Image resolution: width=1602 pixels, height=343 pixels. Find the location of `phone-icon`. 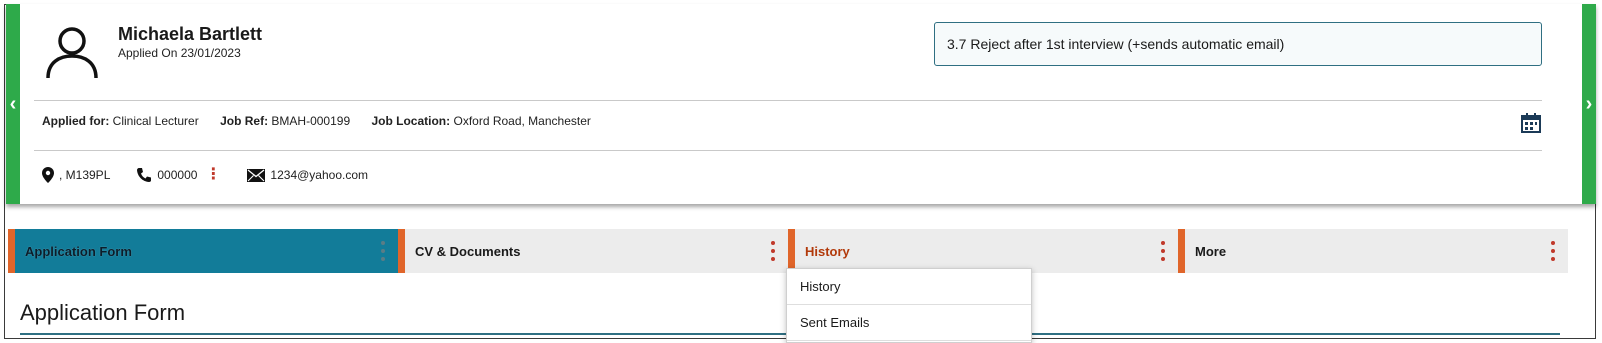

phone-icon is located at coordinates (144, 175).